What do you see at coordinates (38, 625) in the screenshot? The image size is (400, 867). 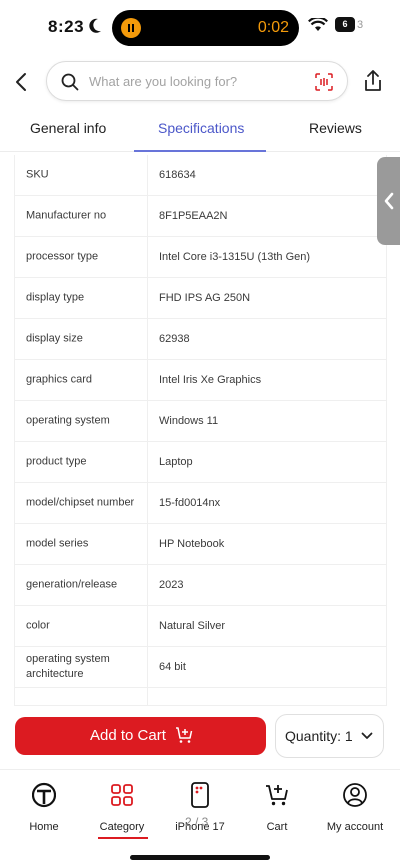 I see `spec-label: color` at bounding box center [38, 625].